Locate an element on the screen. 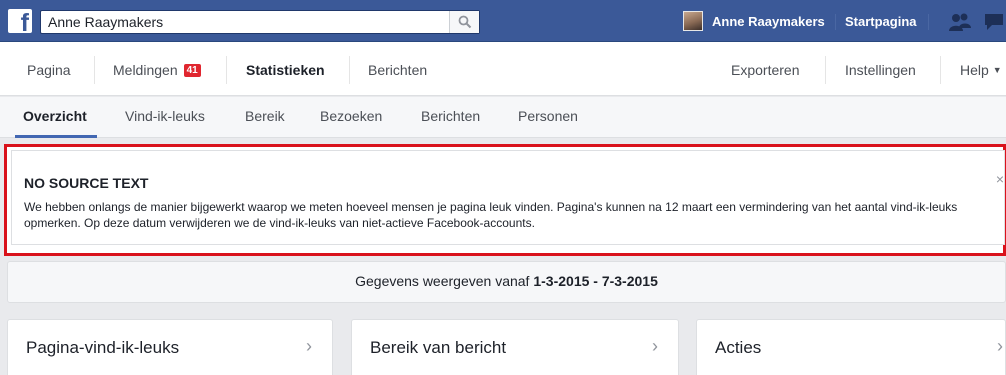  profile-link: Anne Raaymakers is located at coordinates (768, 21).